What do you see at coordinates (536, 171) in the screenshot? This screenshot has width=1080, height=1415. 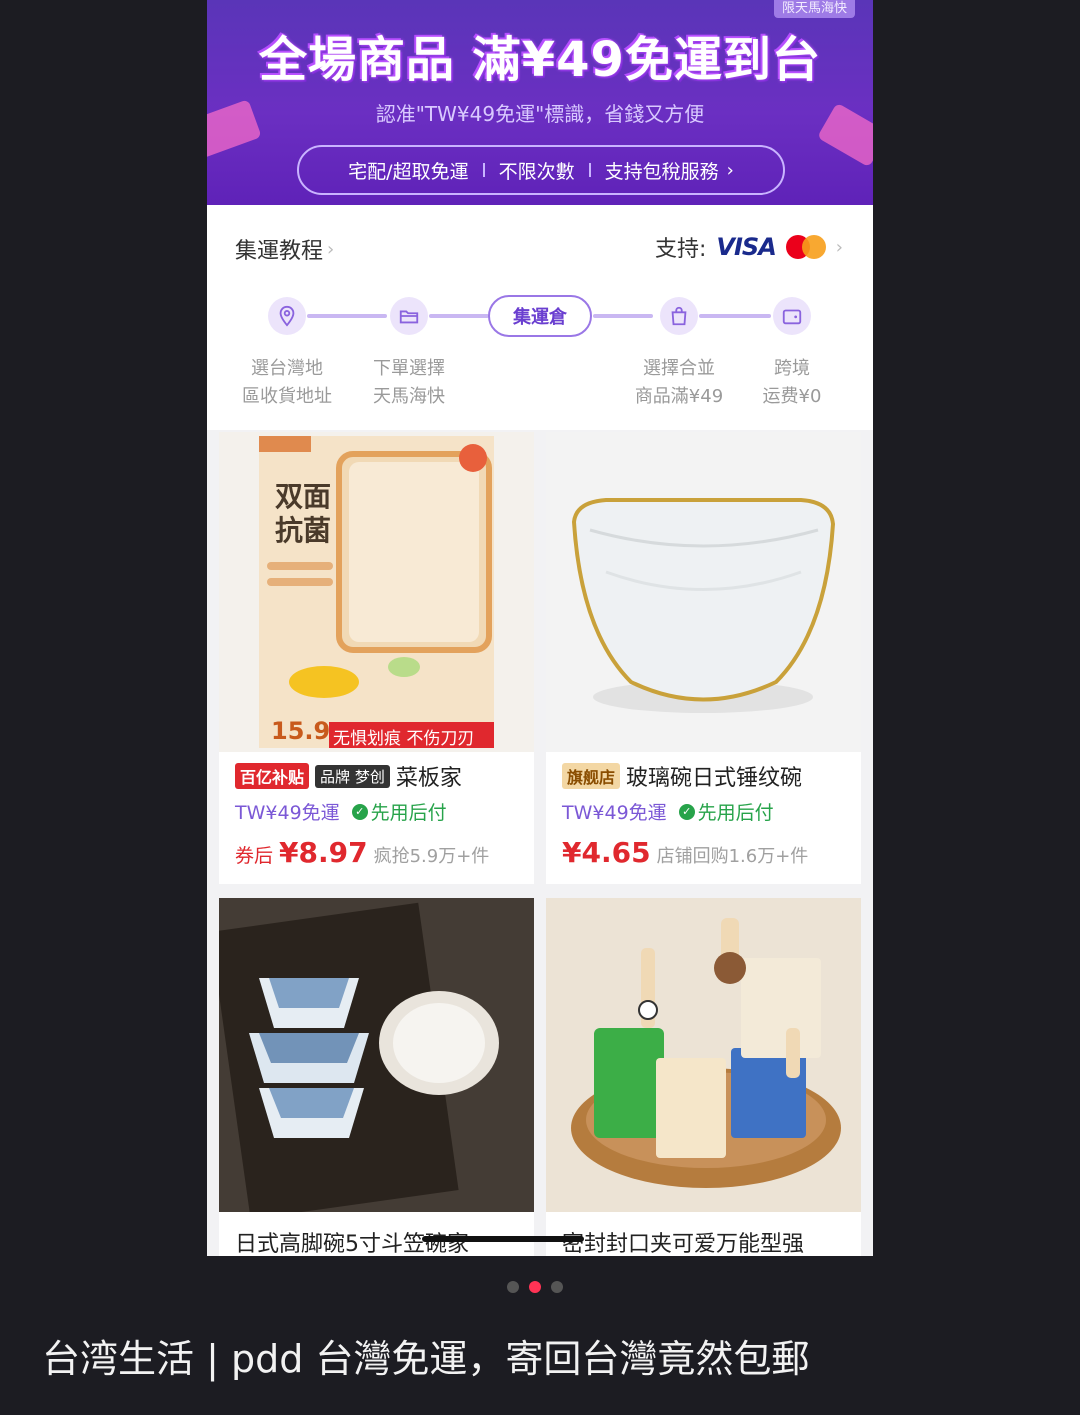 I see `feature-unlimited: 不限次數` at bounding box center [536, 171].